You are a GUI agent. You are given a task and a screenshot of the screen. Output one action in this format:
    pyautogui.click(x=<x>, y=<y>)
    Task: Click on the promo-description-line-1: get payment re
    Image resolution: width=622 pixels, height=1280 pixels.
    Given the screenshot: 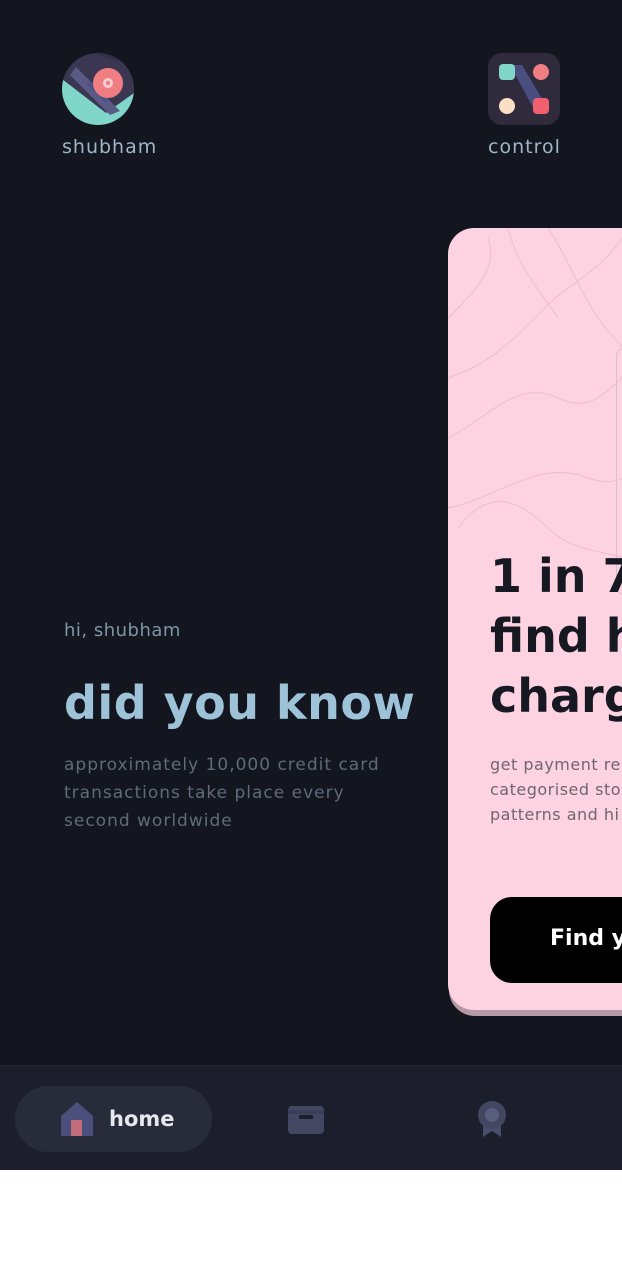 What is the action you would take?
    pyautogui.click(x=555, y=764)
    